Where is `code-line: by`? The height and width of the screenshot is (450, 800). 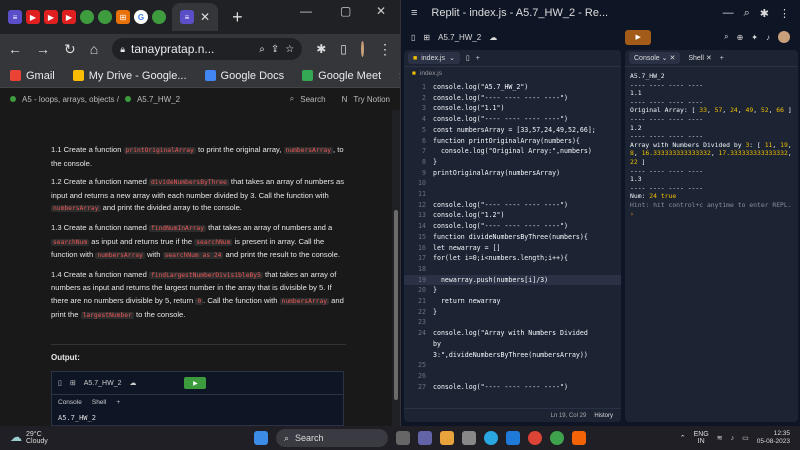
code-line: by is located at coordinates (512, 344).